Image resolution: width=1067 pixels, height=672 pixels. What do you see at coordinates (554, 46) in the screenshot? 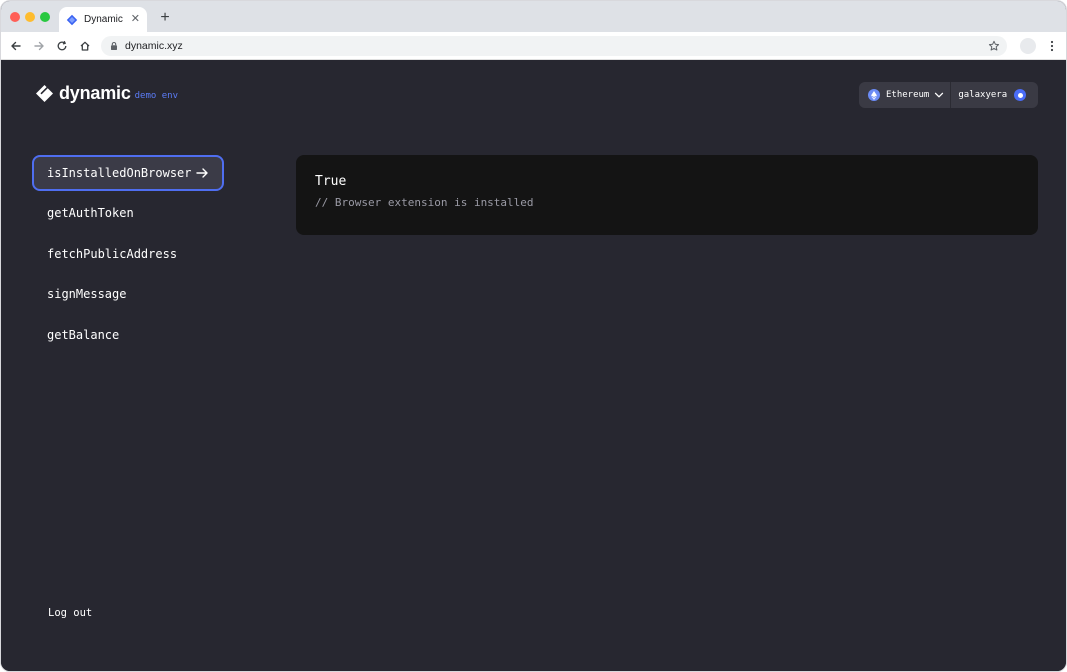
I see `address-bar: dynamic.xyz` at bounding box center [554, 46].